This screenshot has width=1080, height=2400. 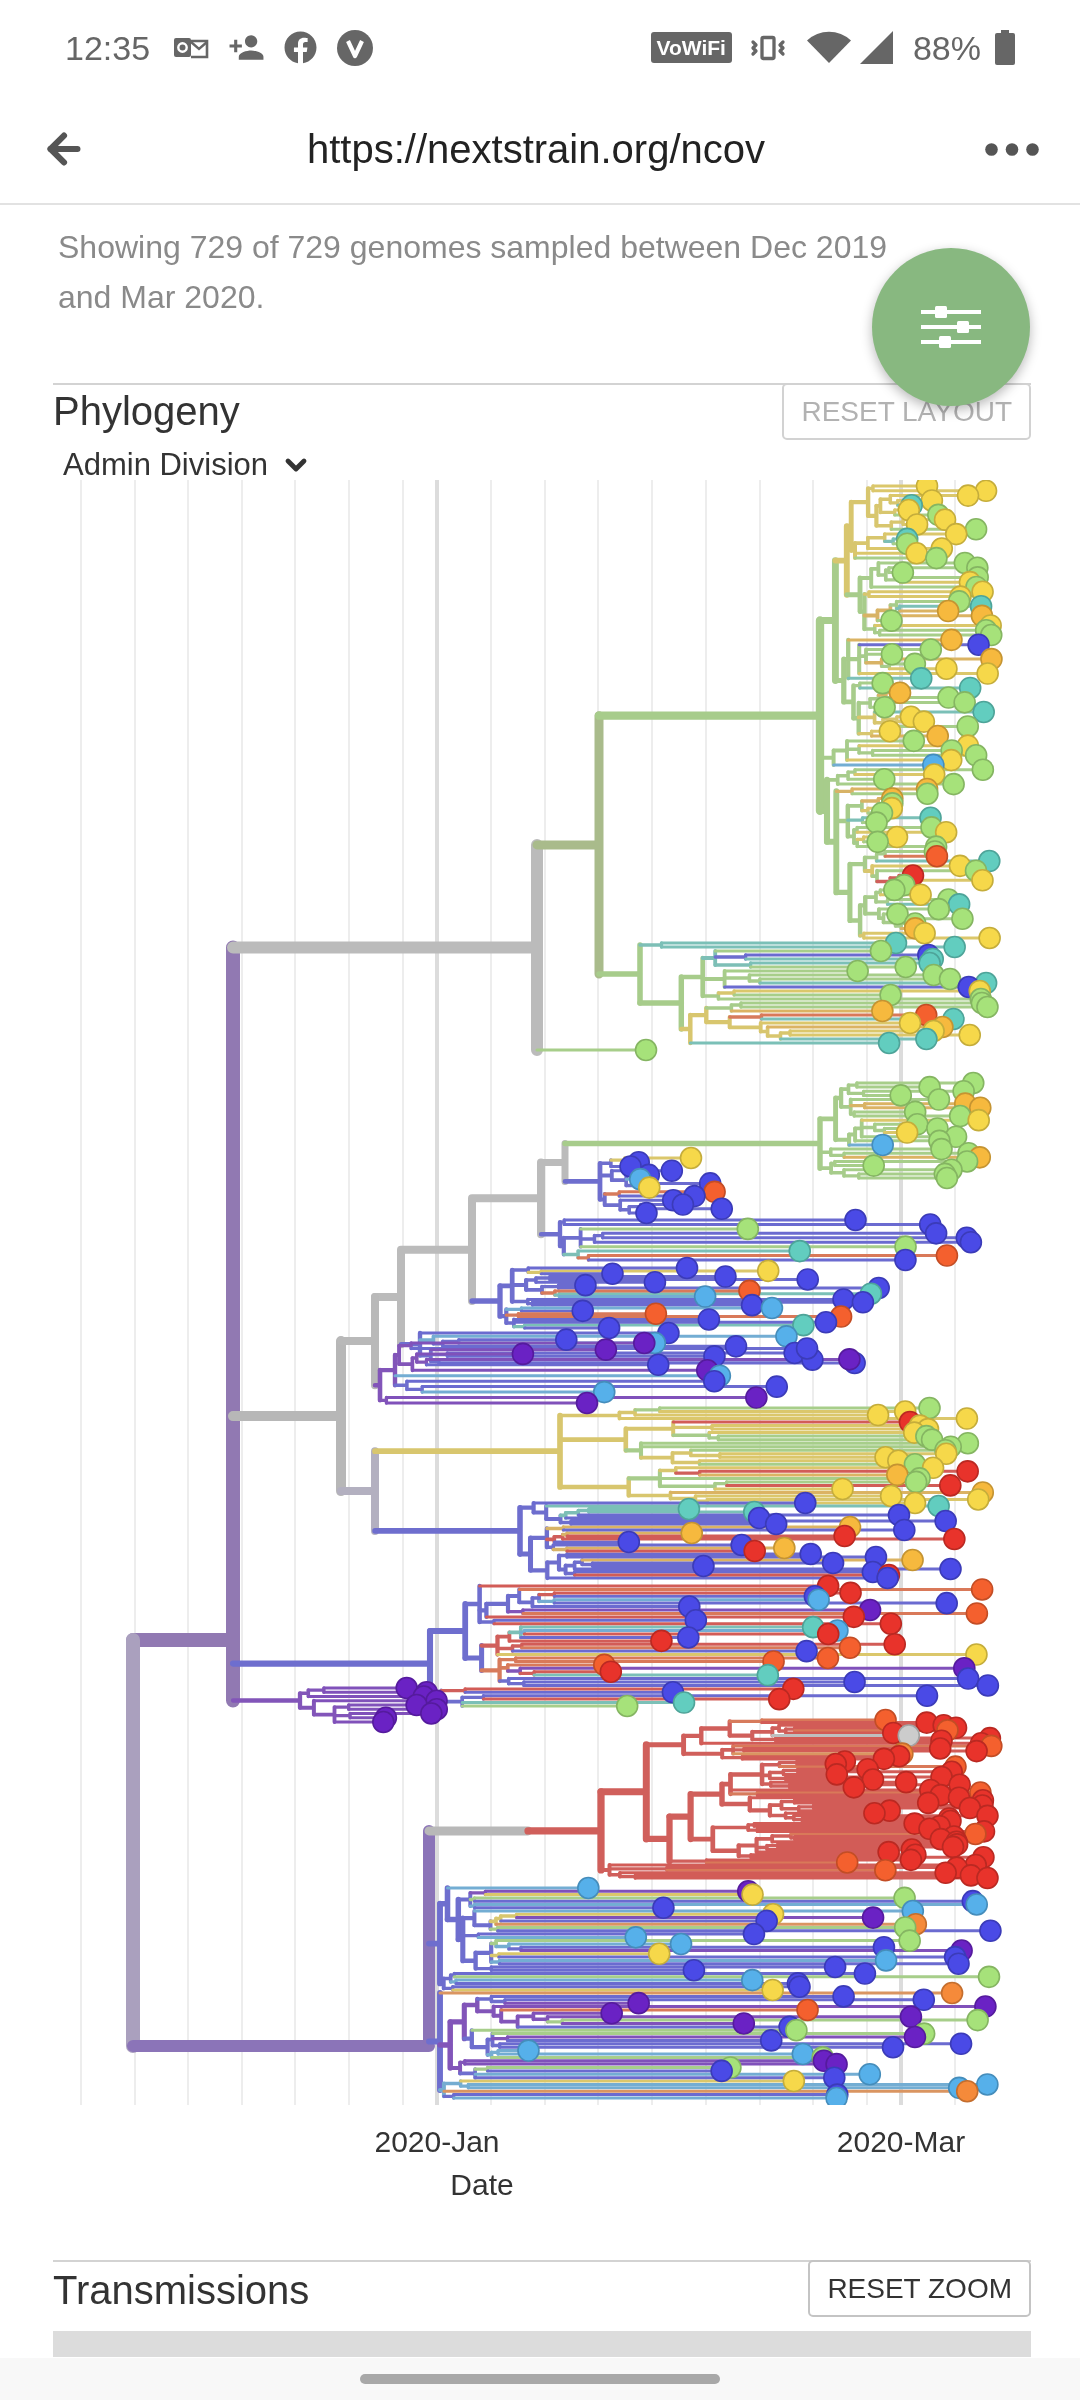 I want to click on section-title: Phylogeny, so click(x=146, y=409).